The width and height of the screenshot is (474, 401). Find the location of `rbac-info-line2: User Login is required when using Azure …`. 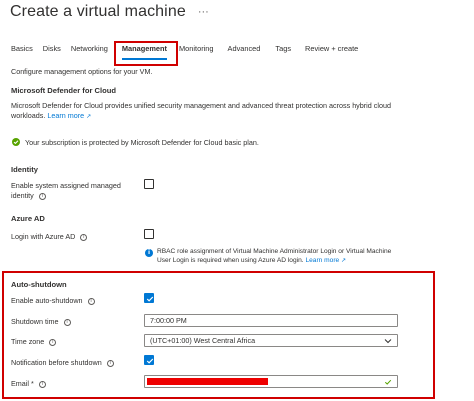

rbac-info-line2: User Login is required when using Azure … is located at coordinates (230, 260).